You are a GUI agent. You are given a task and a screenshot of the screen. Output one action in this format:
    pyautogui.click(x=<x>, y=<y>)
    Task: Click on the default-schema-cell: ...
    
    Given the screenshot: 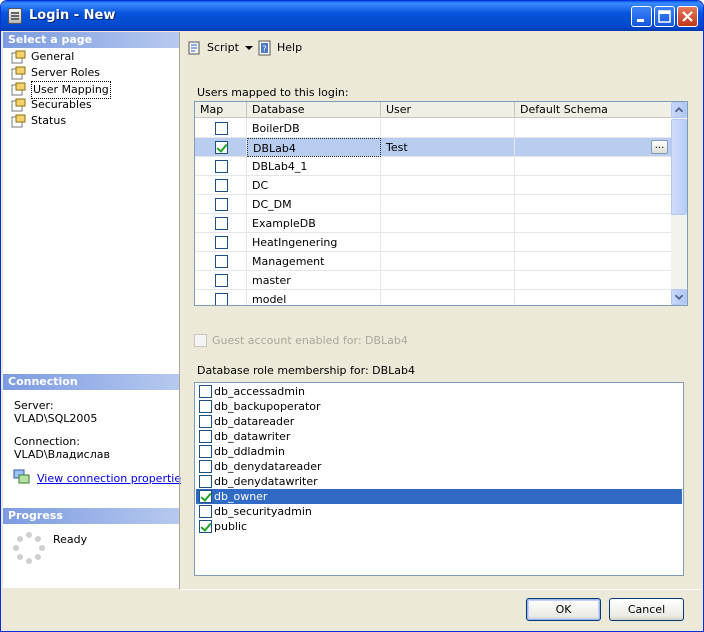 What is the action you would take?
    pyautogui.click(x=593, y=147)
    